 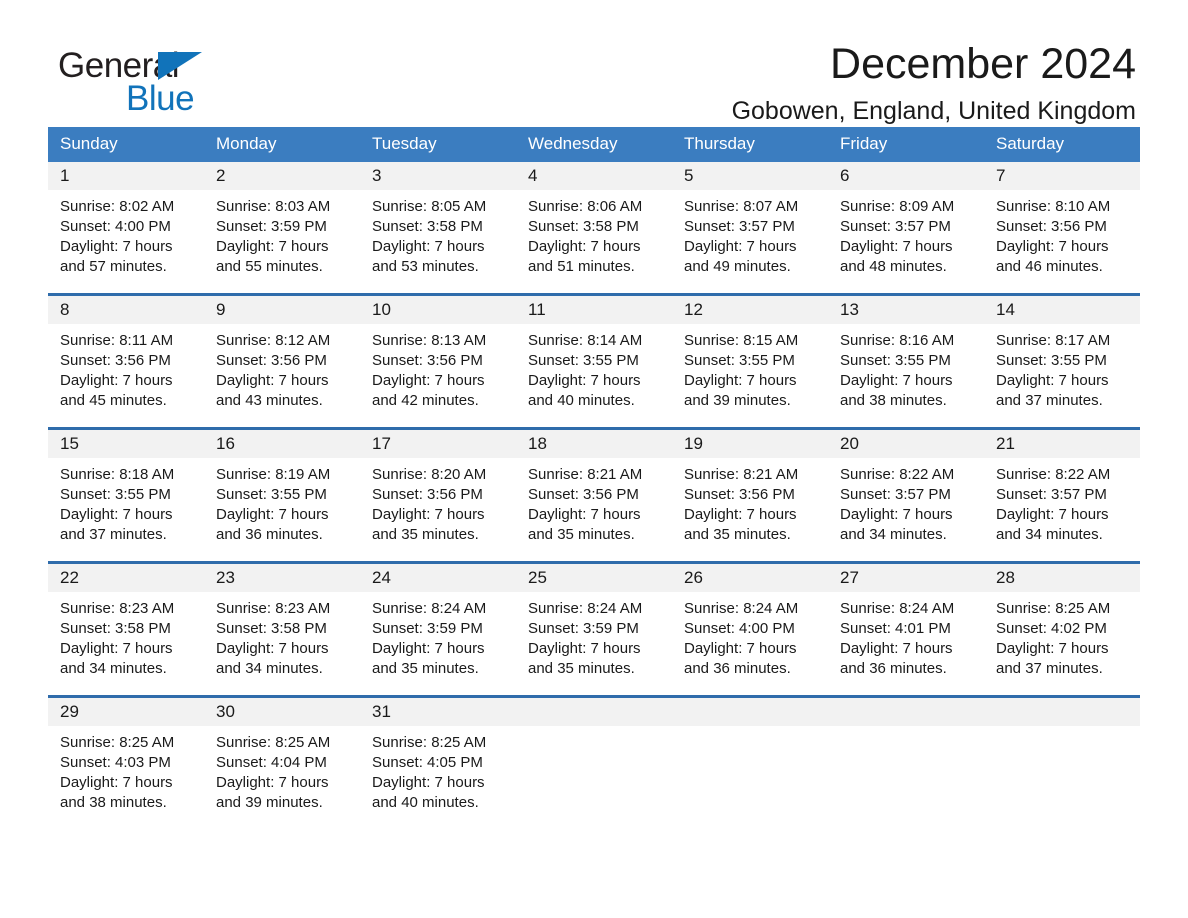 What do you see at coordinates (741, 340) in the screenshot?
I see `sunrise-text: Sunrise: 8:15 AM` at bounding box center [741, 340].